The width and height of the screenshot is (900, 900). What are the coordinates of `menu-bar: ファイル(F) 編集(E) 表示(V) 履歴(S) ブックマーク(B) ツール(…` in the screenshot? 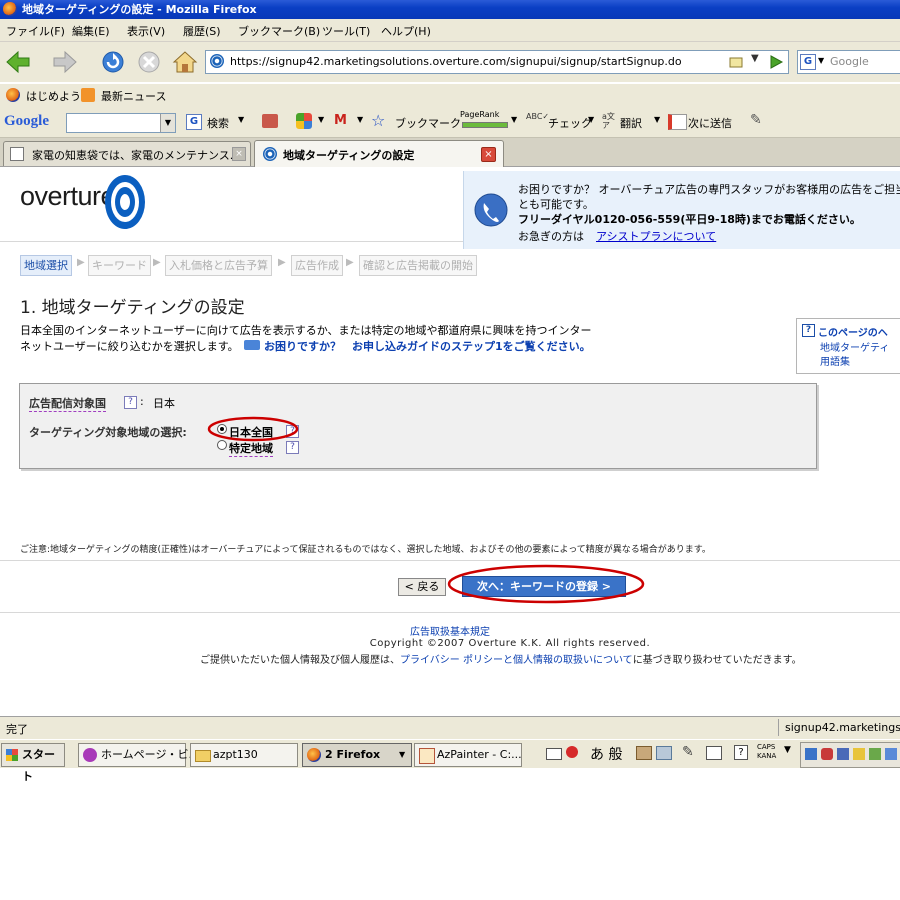 It's located at (450, 30).